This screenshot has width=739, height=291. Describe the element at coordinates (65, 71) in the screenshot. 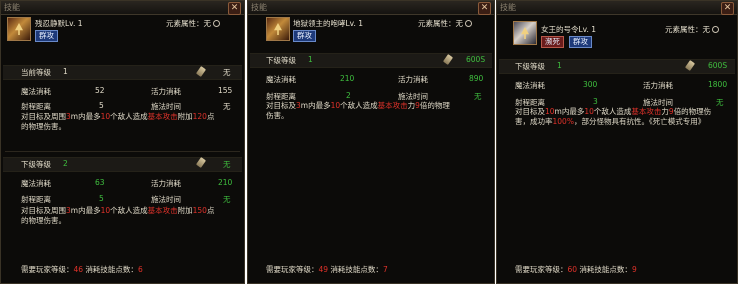

I see `current-level-value: 1` at that location.